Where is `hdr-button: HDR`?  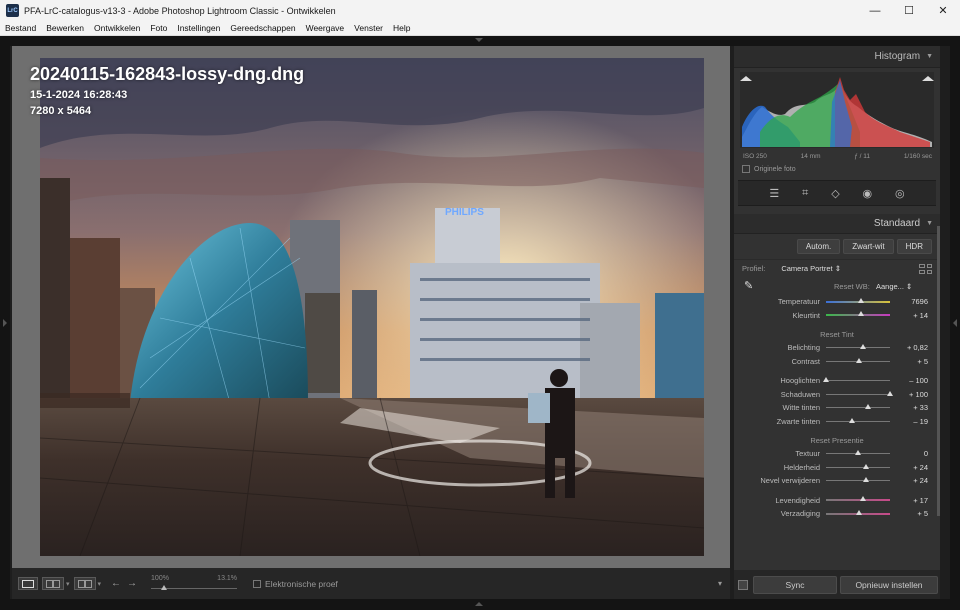
hdr-button: HDR is located at coordinates (914, 246).